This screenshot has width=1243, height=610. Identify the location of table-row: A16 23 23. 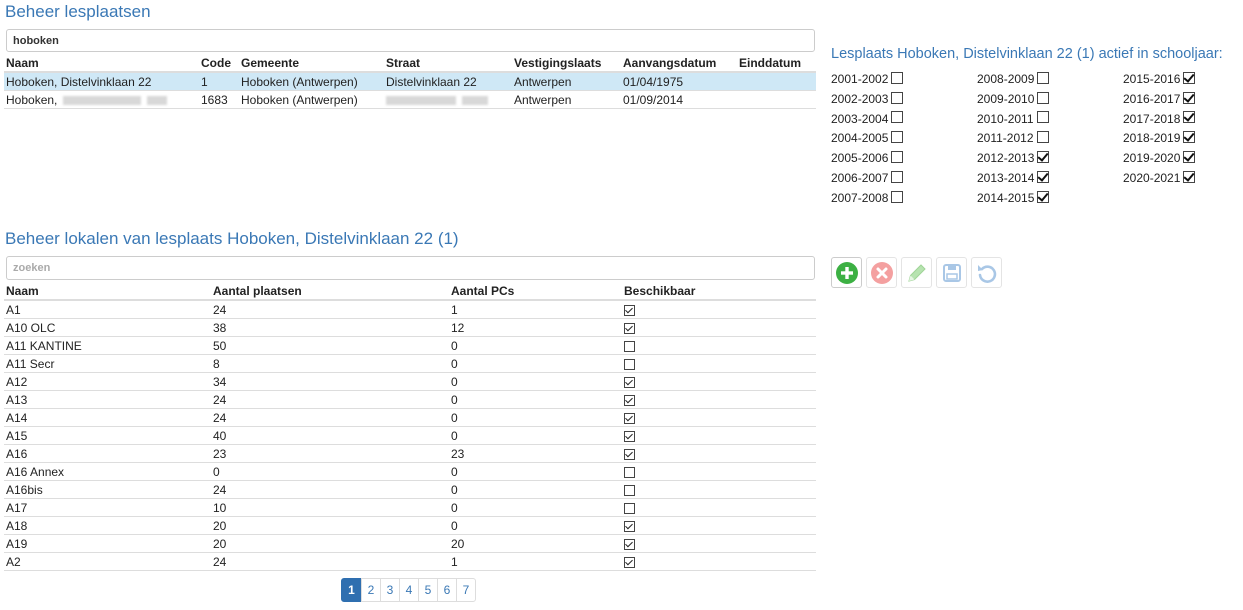
(410, 453).